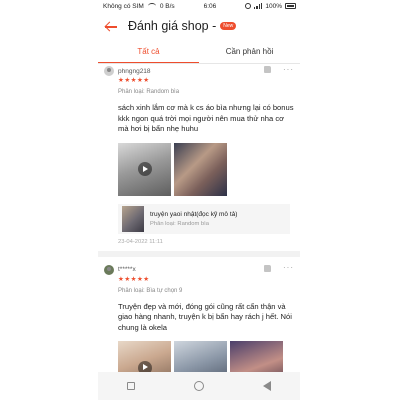 Image resolution: width=400 pixels, height=400 pixels. Describe the element at coordinates (133, 218) in the screenshot. I see `product-thumbnail` at that location.